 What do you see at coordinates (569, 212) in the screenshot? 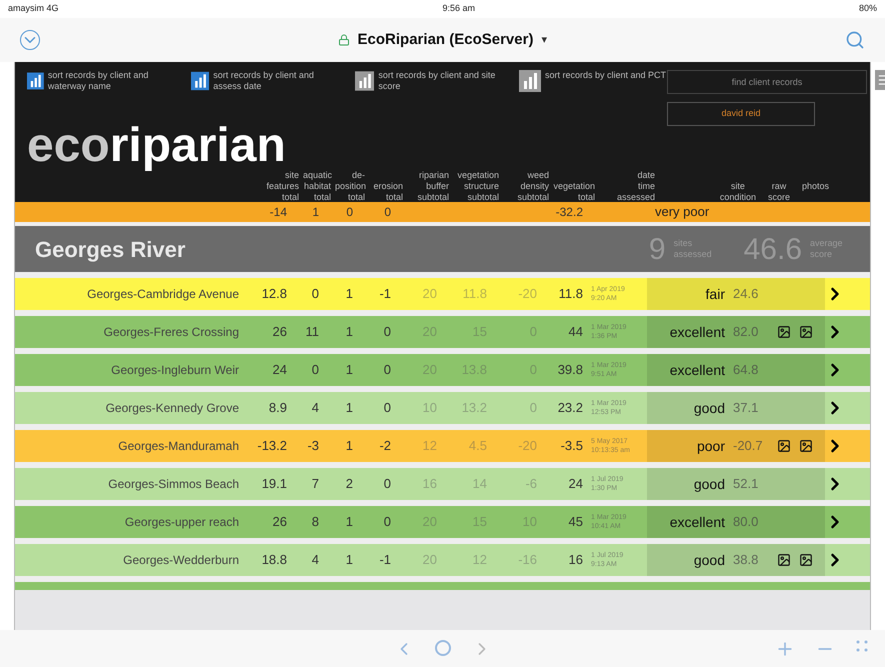
I see `table-cell-text: -32.2` at bounding box center [569, 212].